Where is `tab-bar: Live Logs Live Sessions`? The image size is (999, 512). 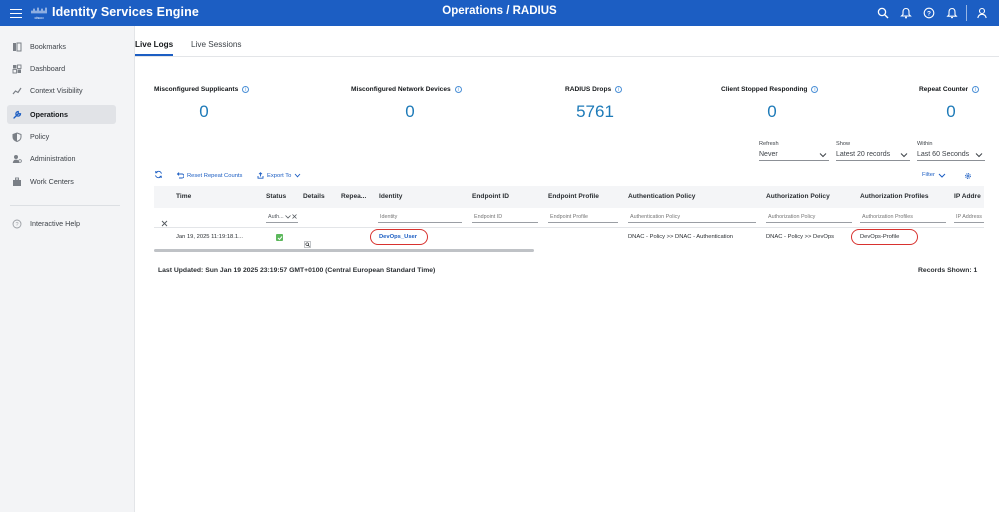
tab-bar: Live Logs Live Sessions is located at coordinates (567, 41).